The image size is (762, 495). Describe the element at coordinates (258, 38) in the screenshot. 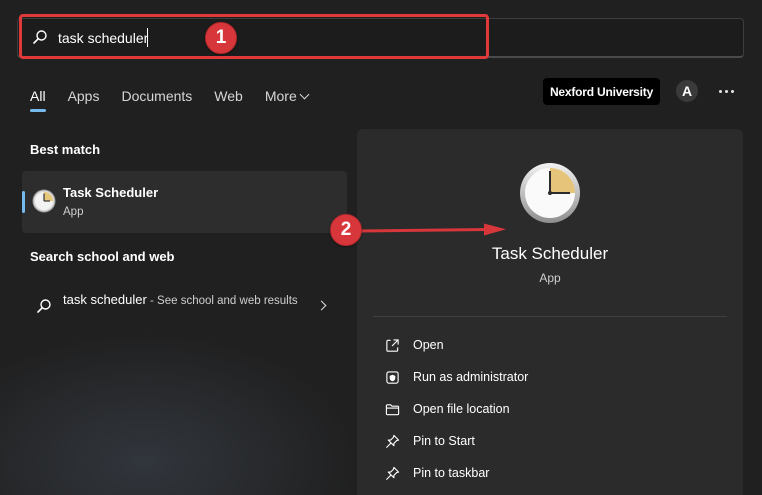

I see `search-input` at that location.